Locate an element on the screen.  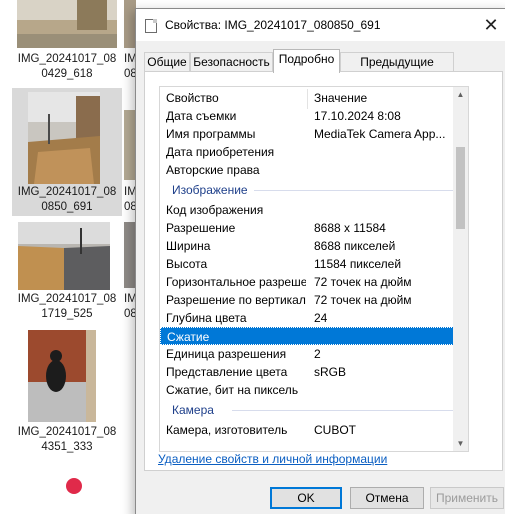
property-name: Ширина is located at coordinates (188, 246).